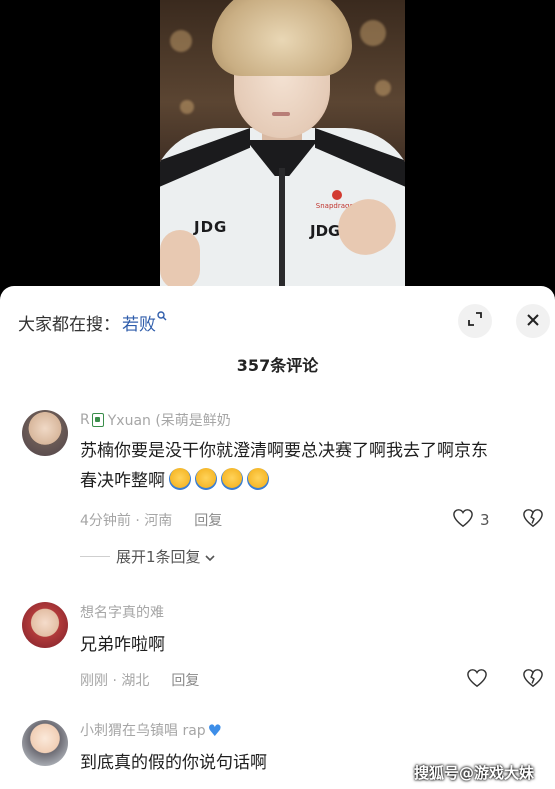 This screenshot has height=789, width=555. Describe the element at coordinates (139, 322) in the screenshot. I see `trending-search-term: 若败` at that location.